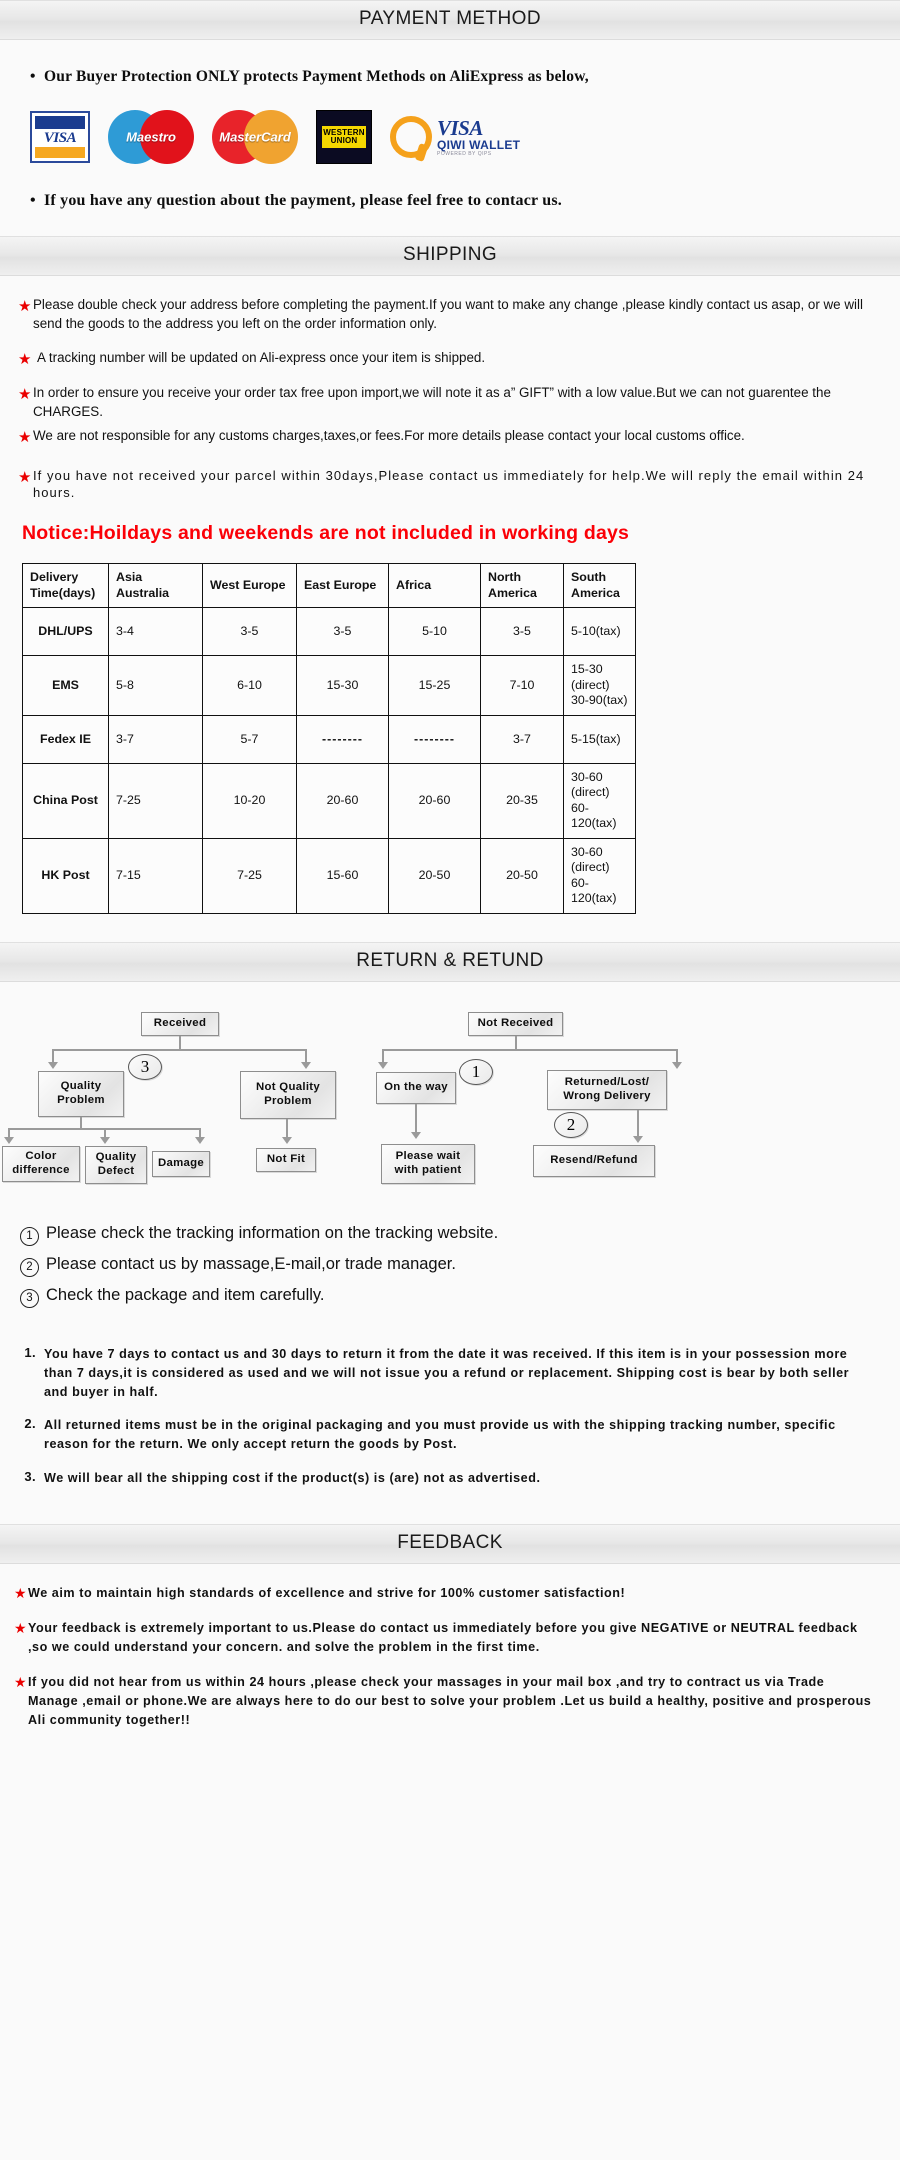  I want to click on header-text-asia-australia: Asia Australia, so click(143, 585).